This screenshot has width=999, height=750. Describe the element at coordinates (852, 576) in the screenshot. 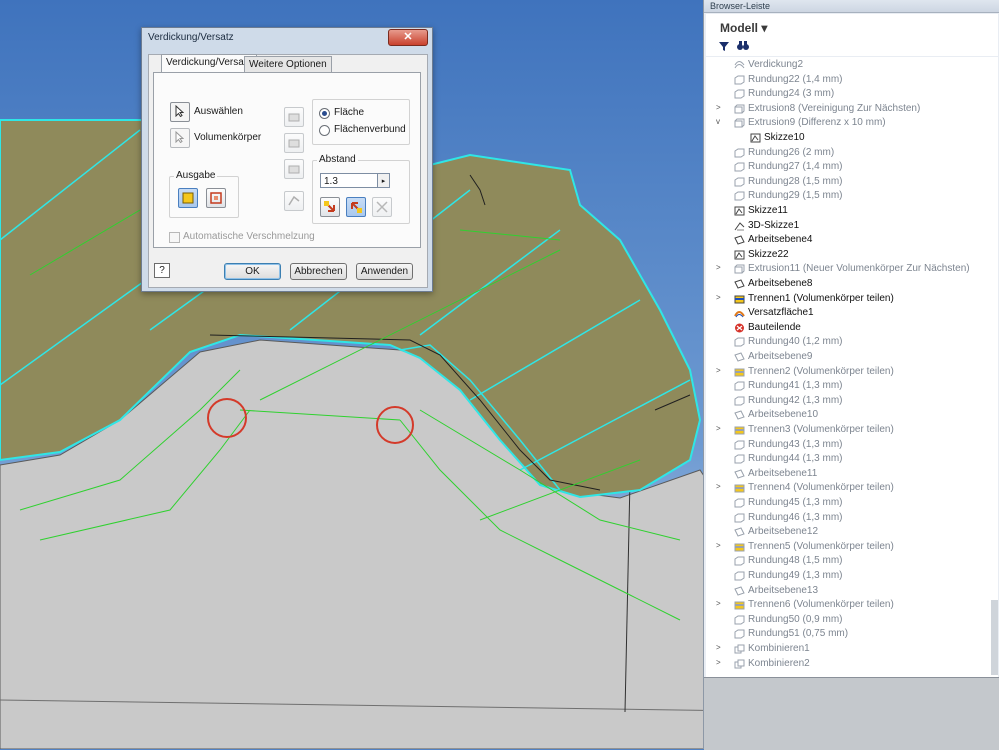

I see `tree-item: Rundung49 (1,3 mm)` at that location.